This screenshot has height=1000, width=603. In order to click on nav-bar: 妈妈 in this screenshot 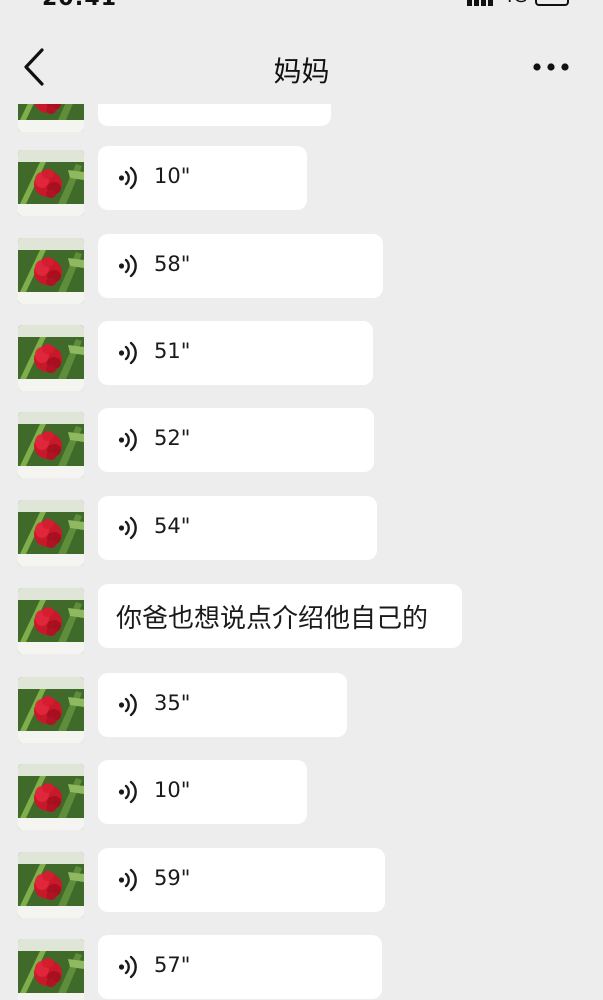, I will do `click(301, 59)`.